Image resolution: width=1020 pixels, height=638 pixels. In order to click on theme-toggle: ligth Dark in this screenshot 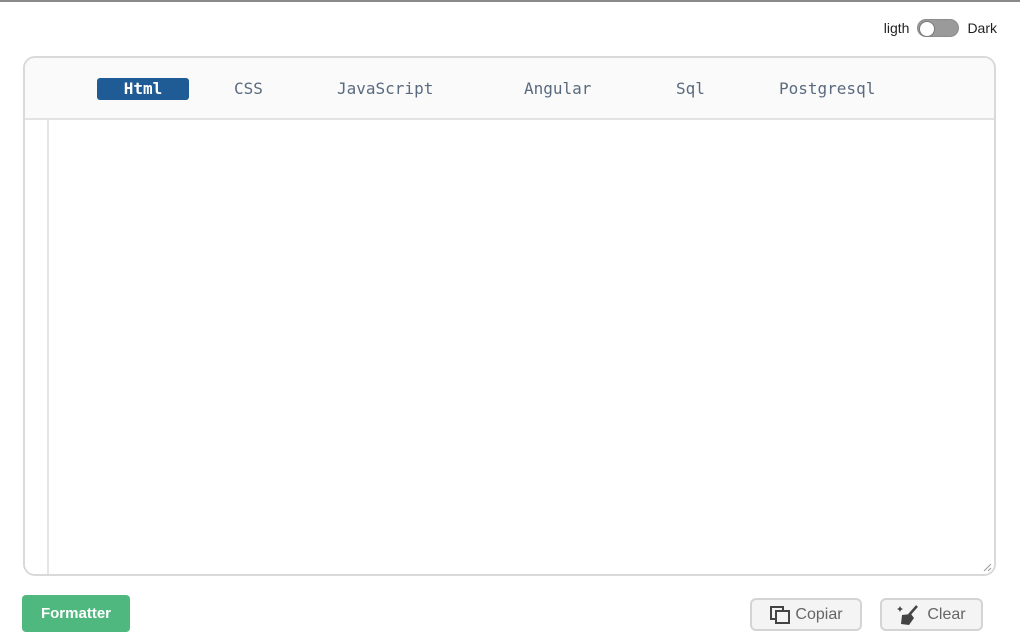, I will do `click(940, 28)`.